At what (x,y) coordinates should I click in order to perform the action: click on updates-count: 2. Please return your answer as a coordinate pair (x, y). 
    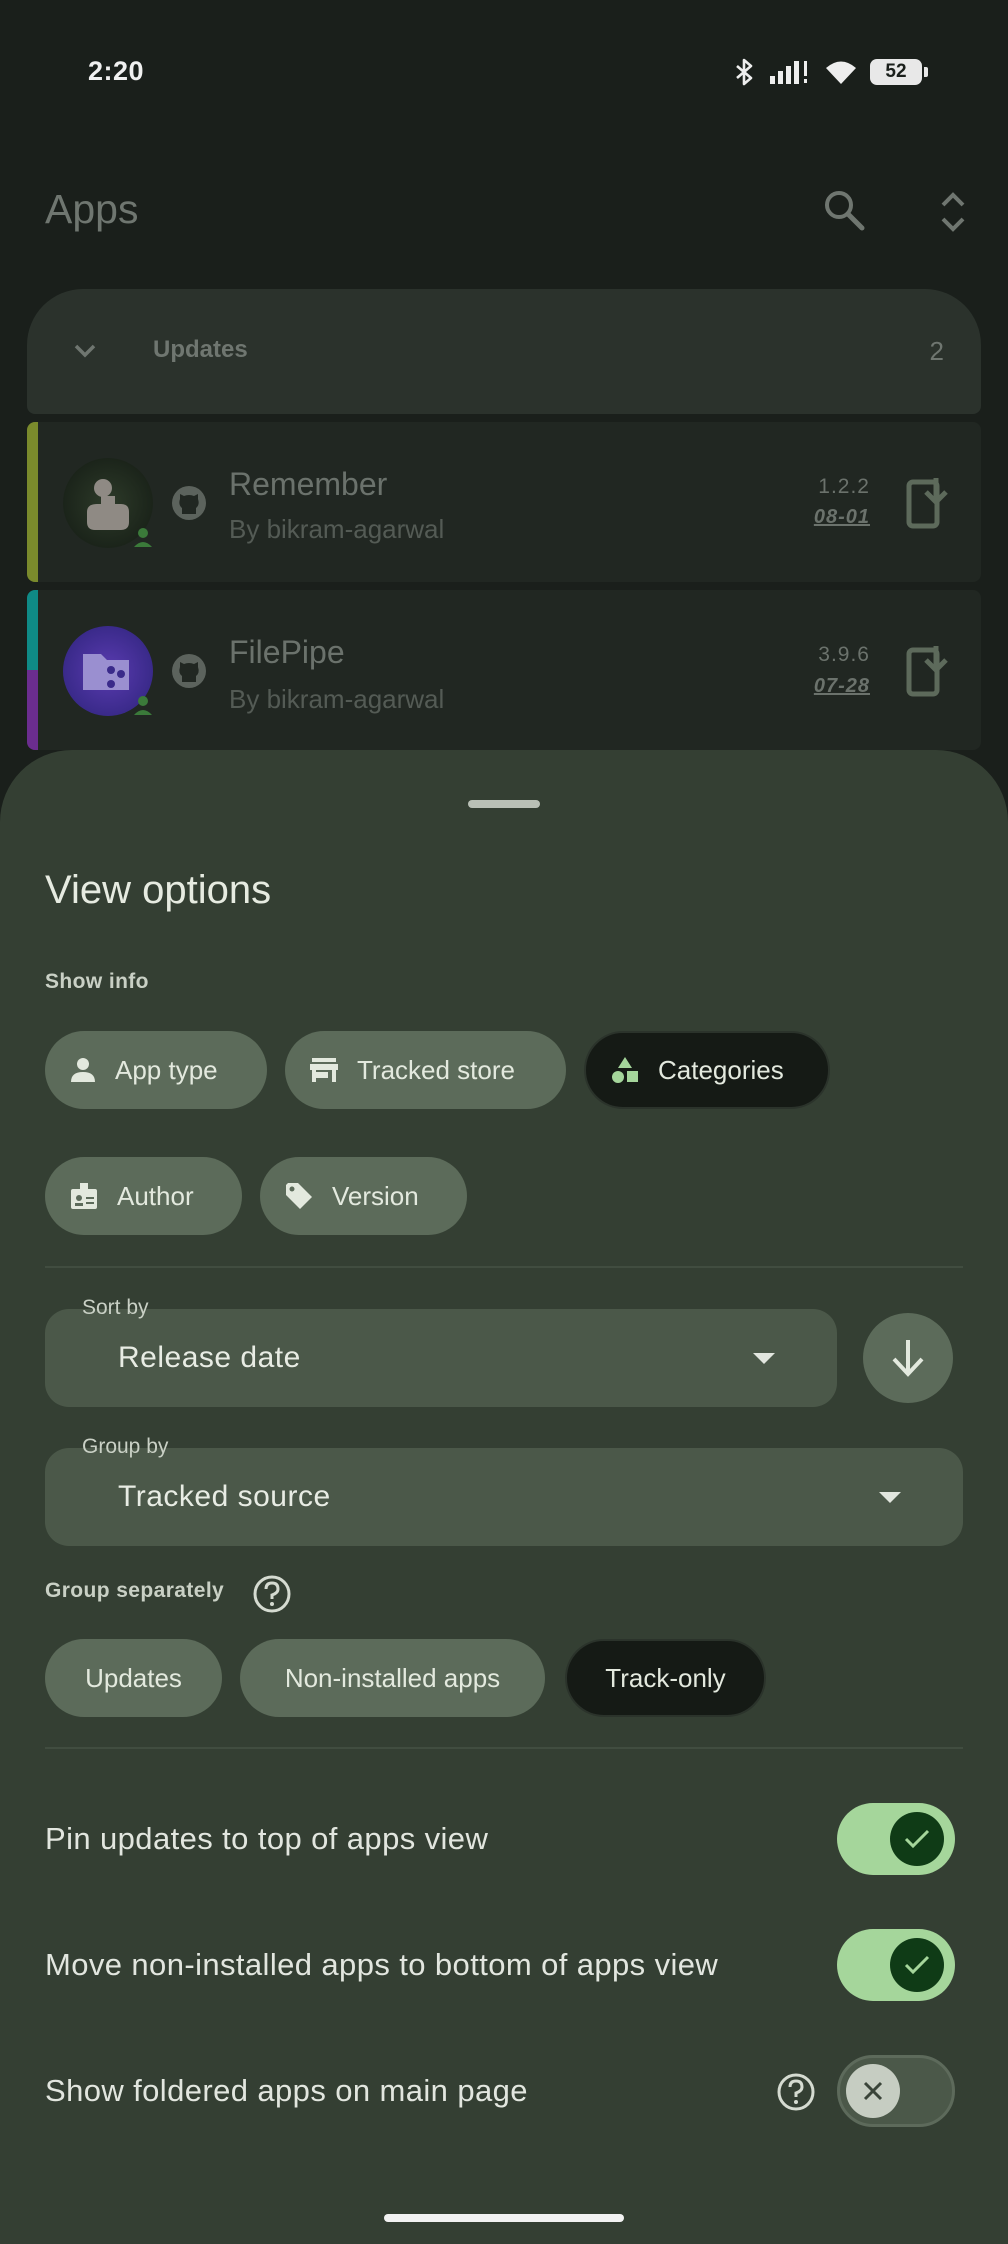
    Looking at the image, I should click on (936, 351).